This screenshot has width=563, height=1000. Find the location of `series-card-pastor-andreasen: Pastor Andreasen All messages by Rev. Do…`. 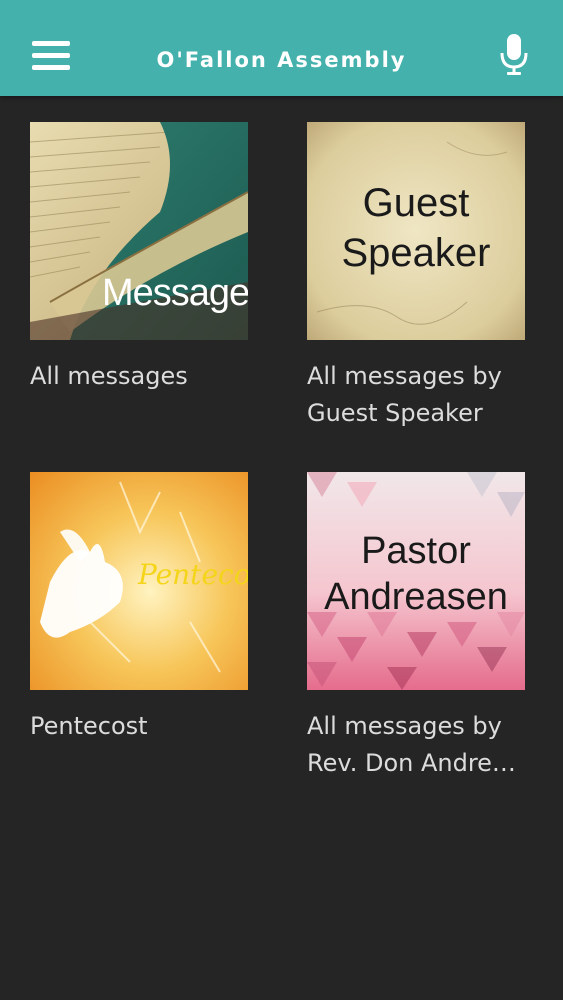

series-card-pastor-andreasen: Pastor Andreasen All messages by Rev. Do… is located at coordinates (416, 627).